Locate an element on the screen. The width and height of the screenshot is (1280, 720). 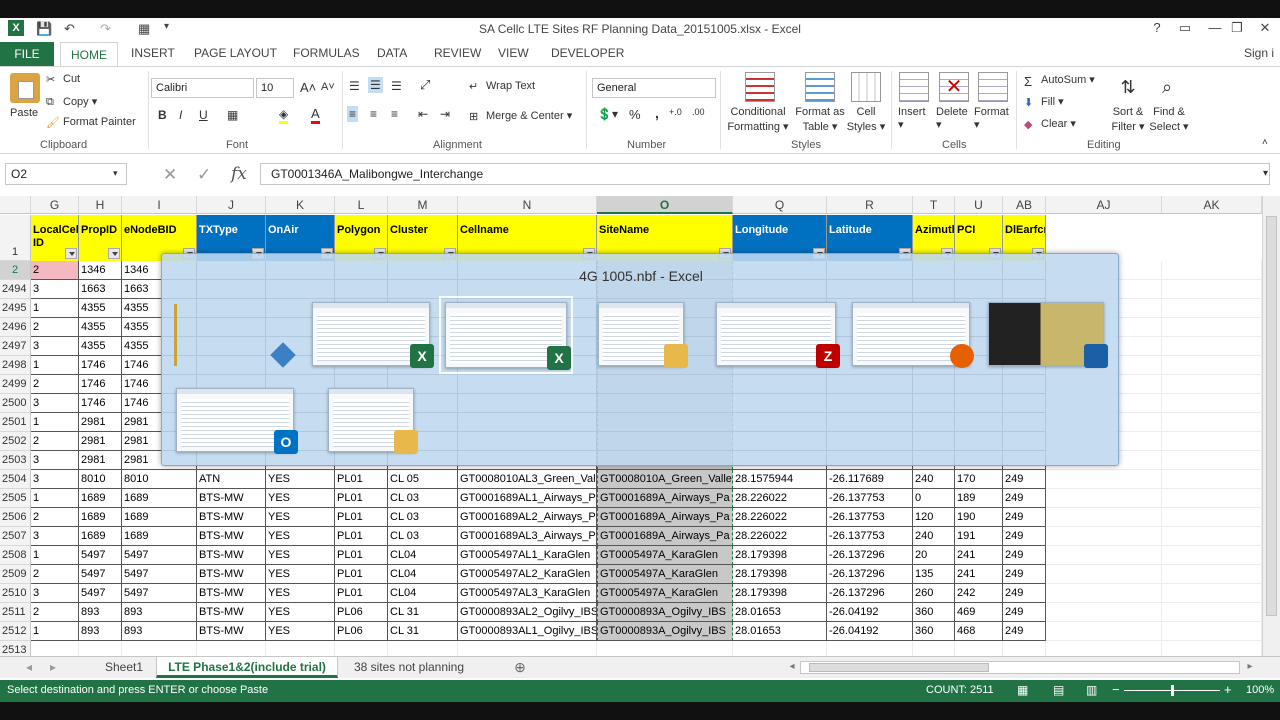
formula-input: GT0001346A_Malibongwe_Interchange is located at coordinates (765, 174).